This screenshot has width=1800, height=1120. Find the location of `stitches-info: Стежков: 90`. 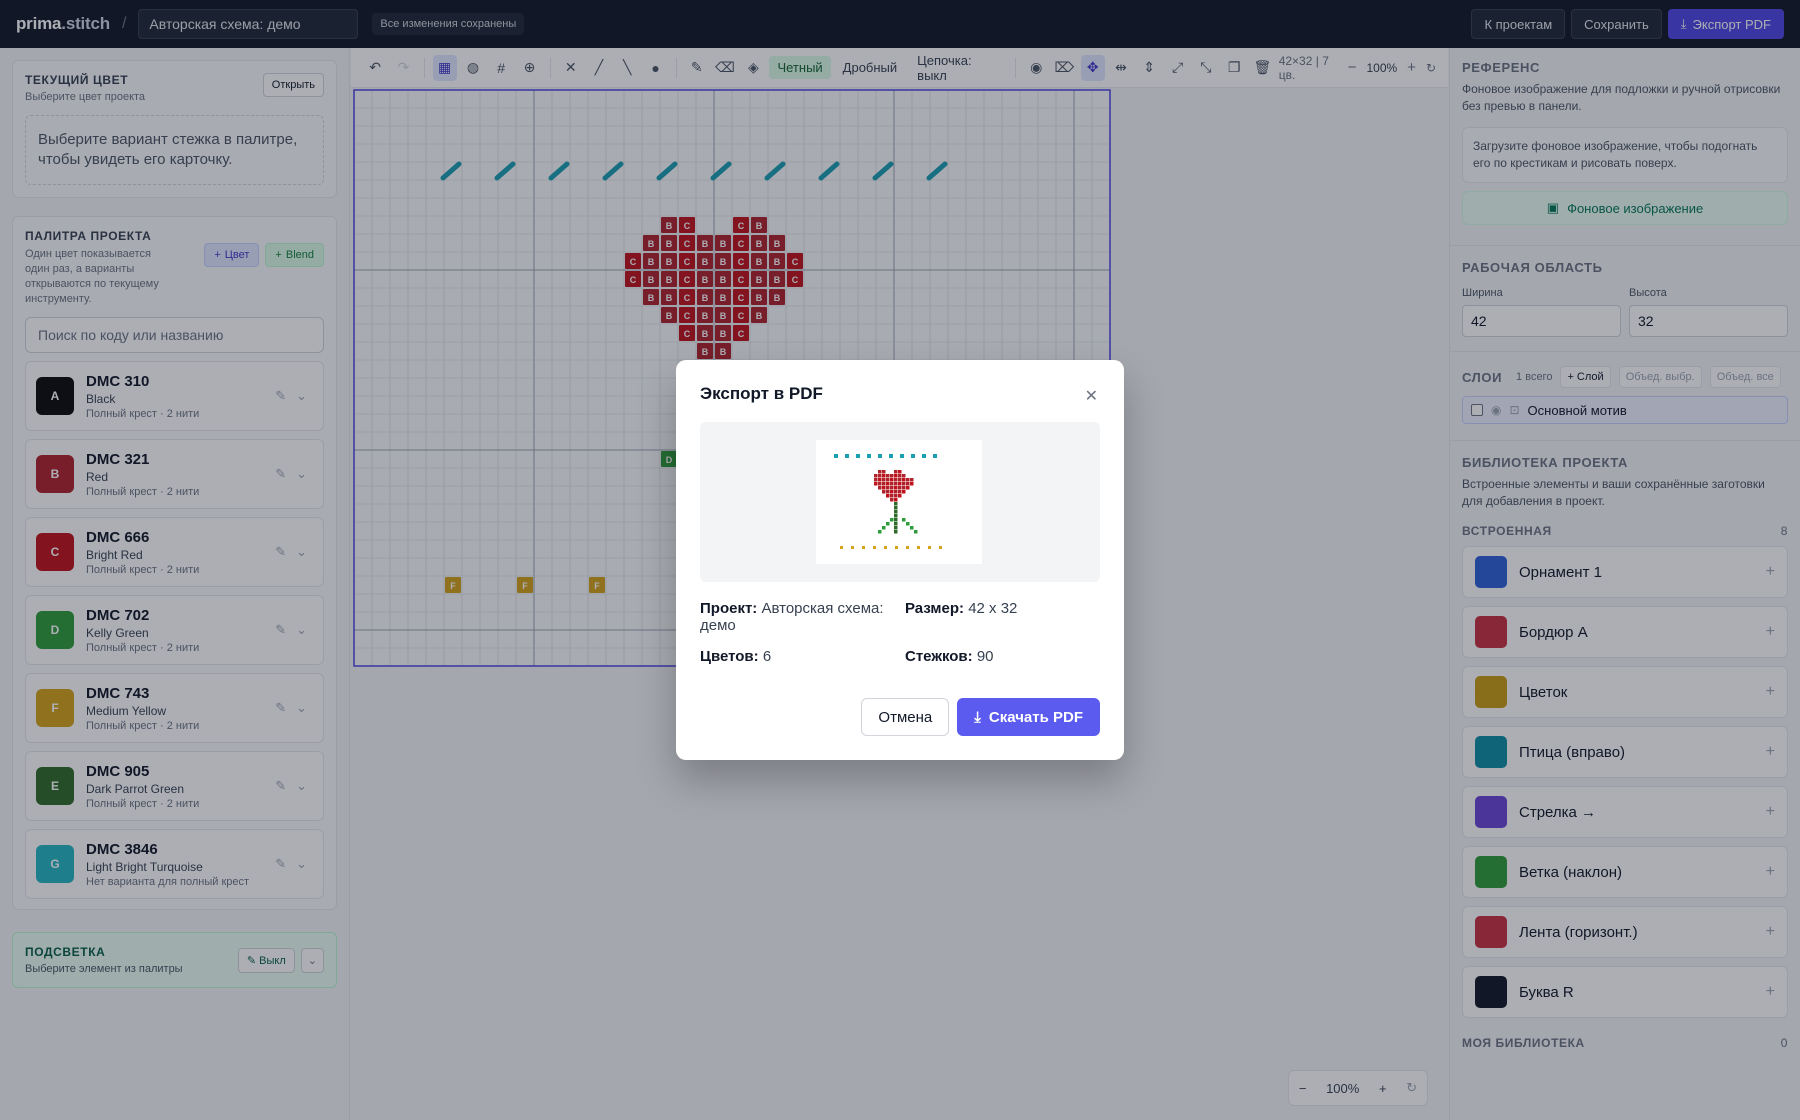

stitches-info: Стежков: 90 is located at coordinates (949, 656).